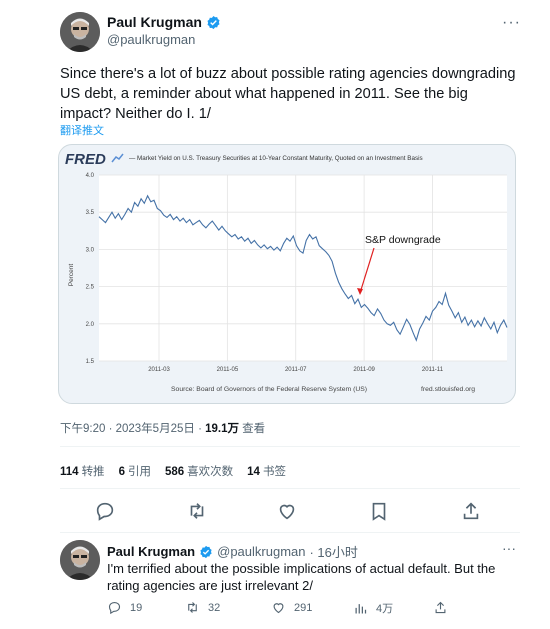 Image resolution: width=550 pixels, height=629 pixels. What do you see at coordinates (199, 471) in the screenshot?
I see `stat-likes: 586 喜欢次数` at bounding box center [199, 471].